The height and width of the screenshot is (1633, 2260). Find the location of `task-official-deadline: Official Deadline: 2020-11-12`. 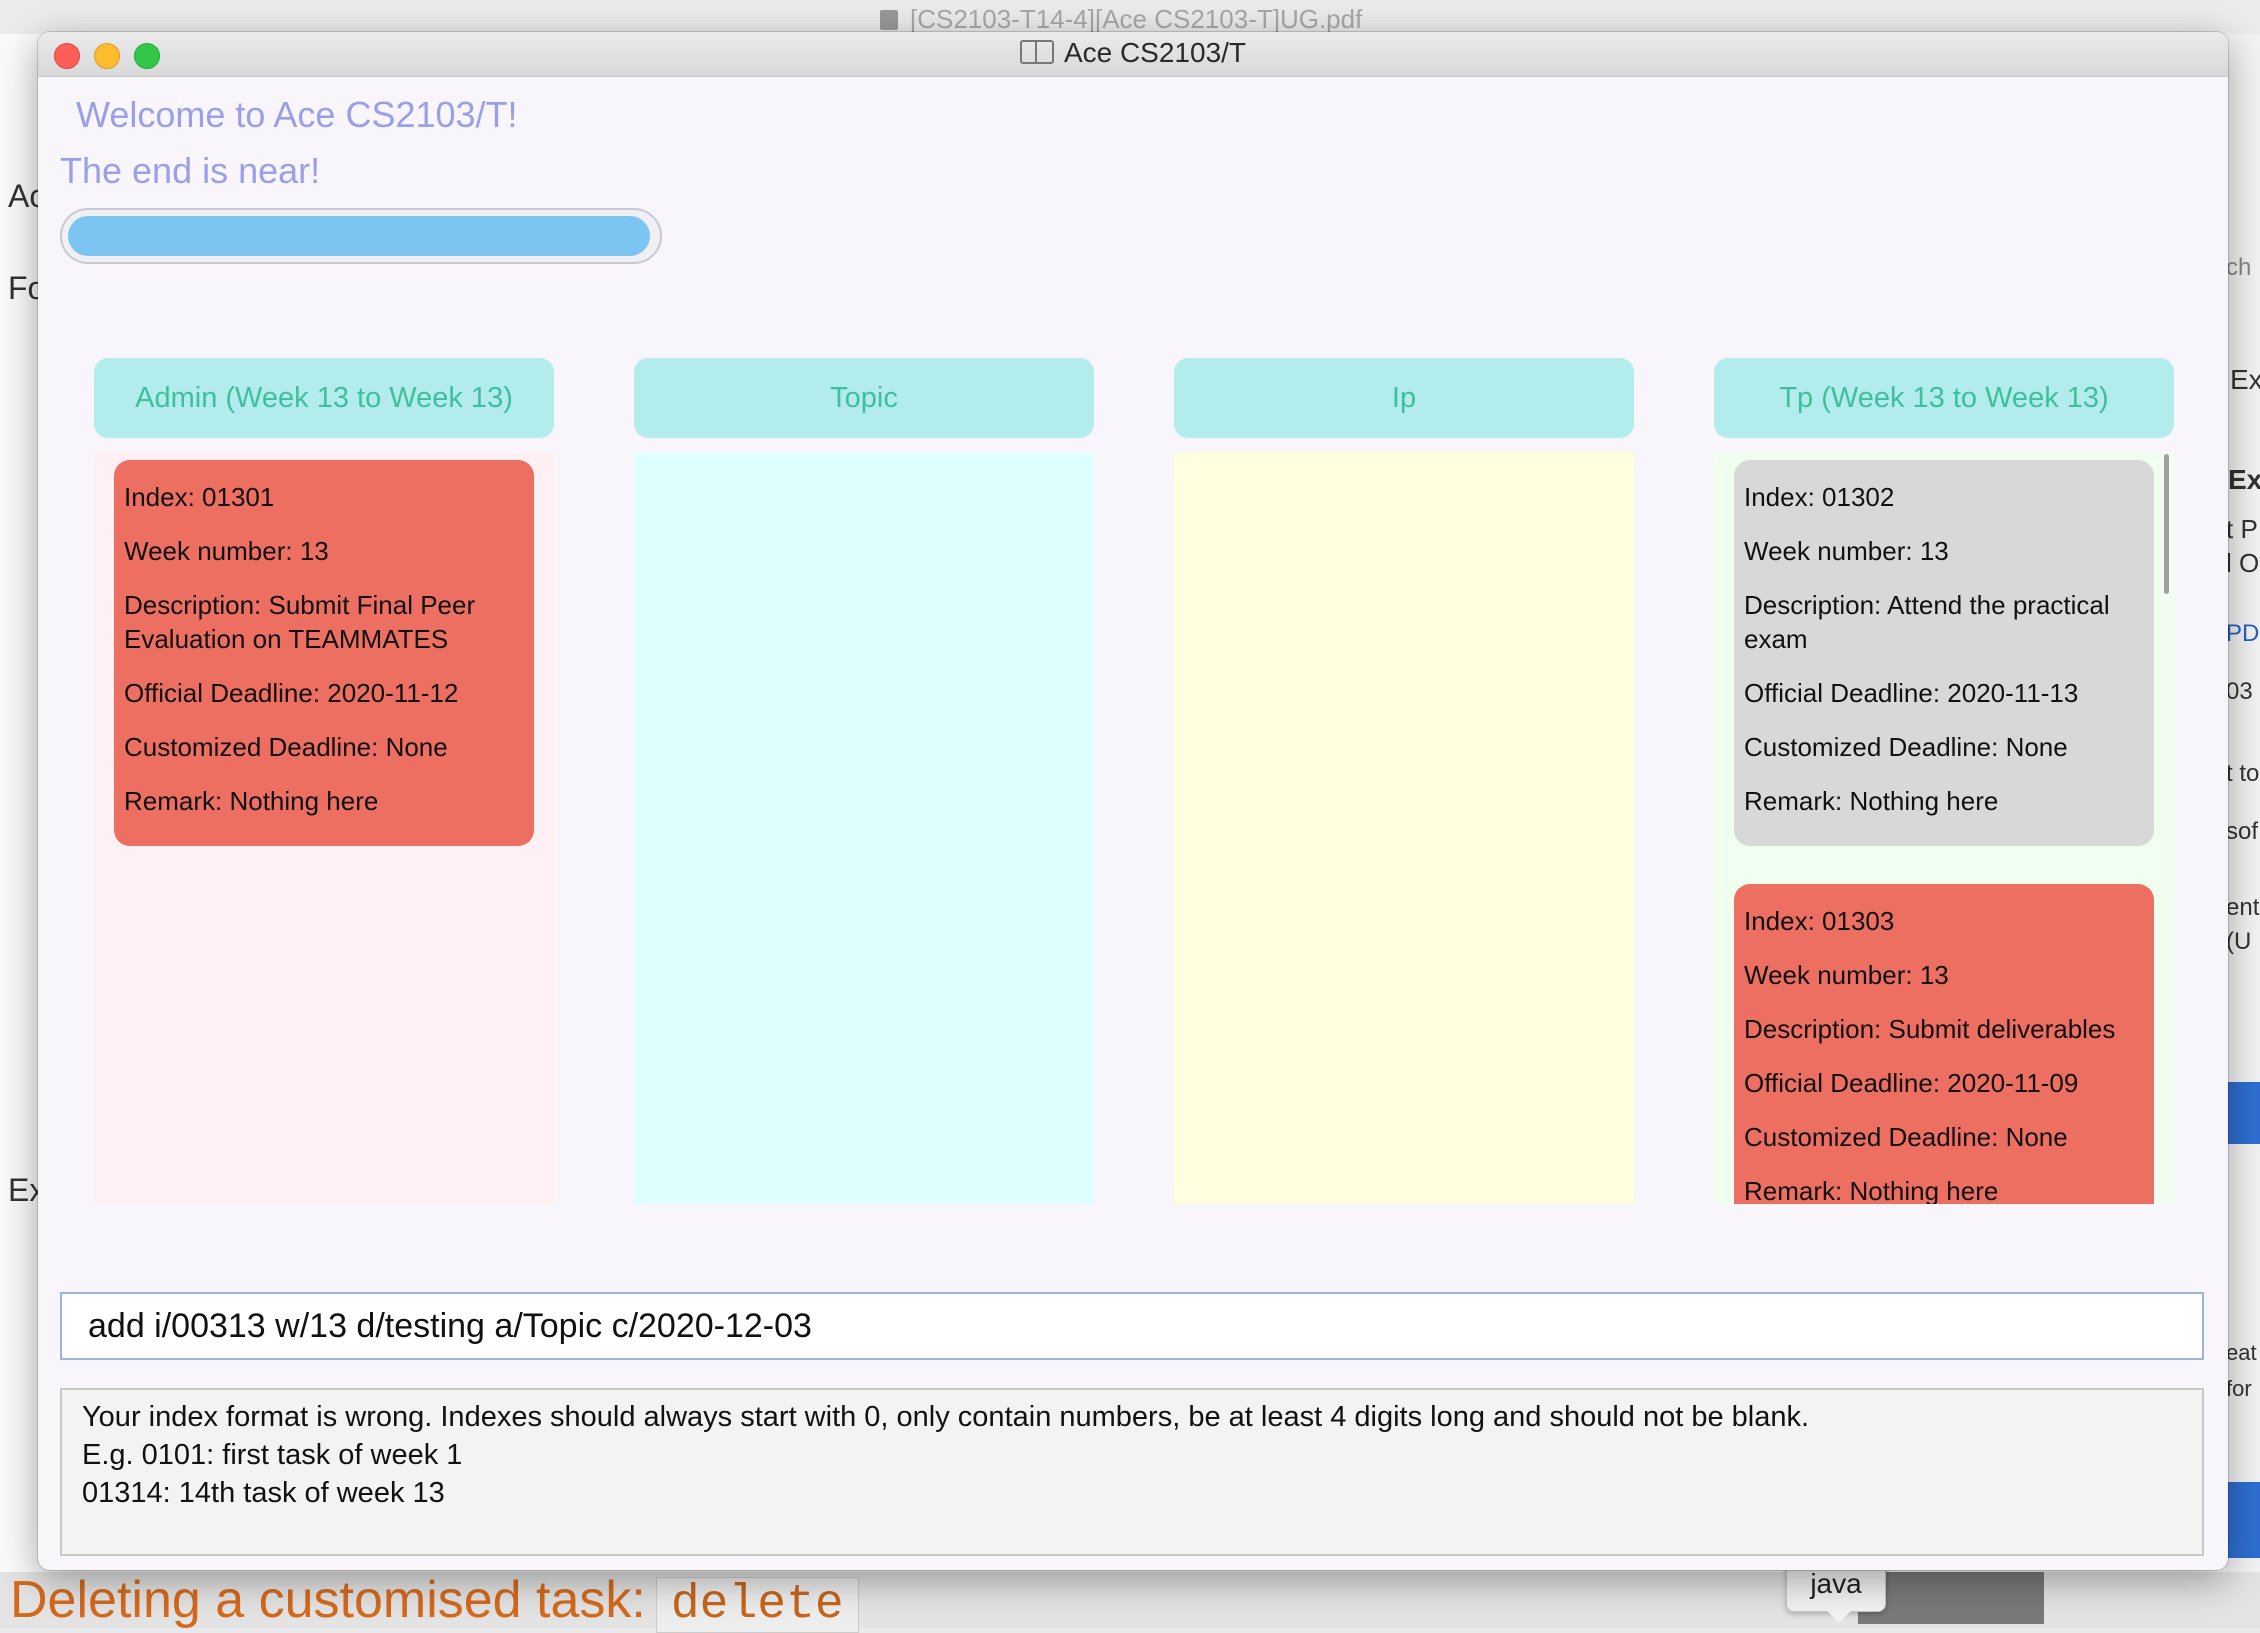

task-official-deadline: Official Deadline: 2020-11-12 is located at coordinates (291, 693).